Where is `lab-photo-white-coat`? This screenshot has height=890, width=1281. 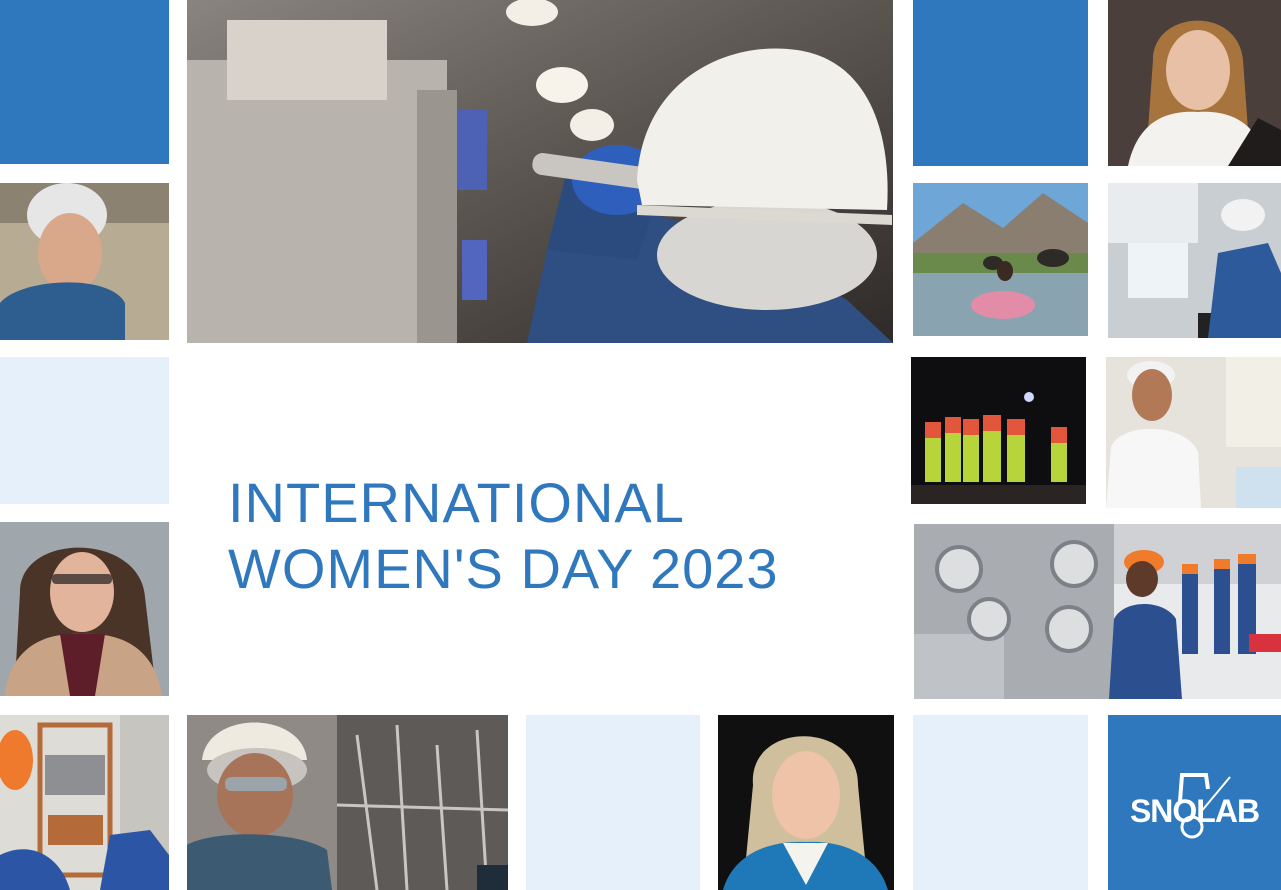
lab-photo-white-coat is located at coordinates (1193, 432).